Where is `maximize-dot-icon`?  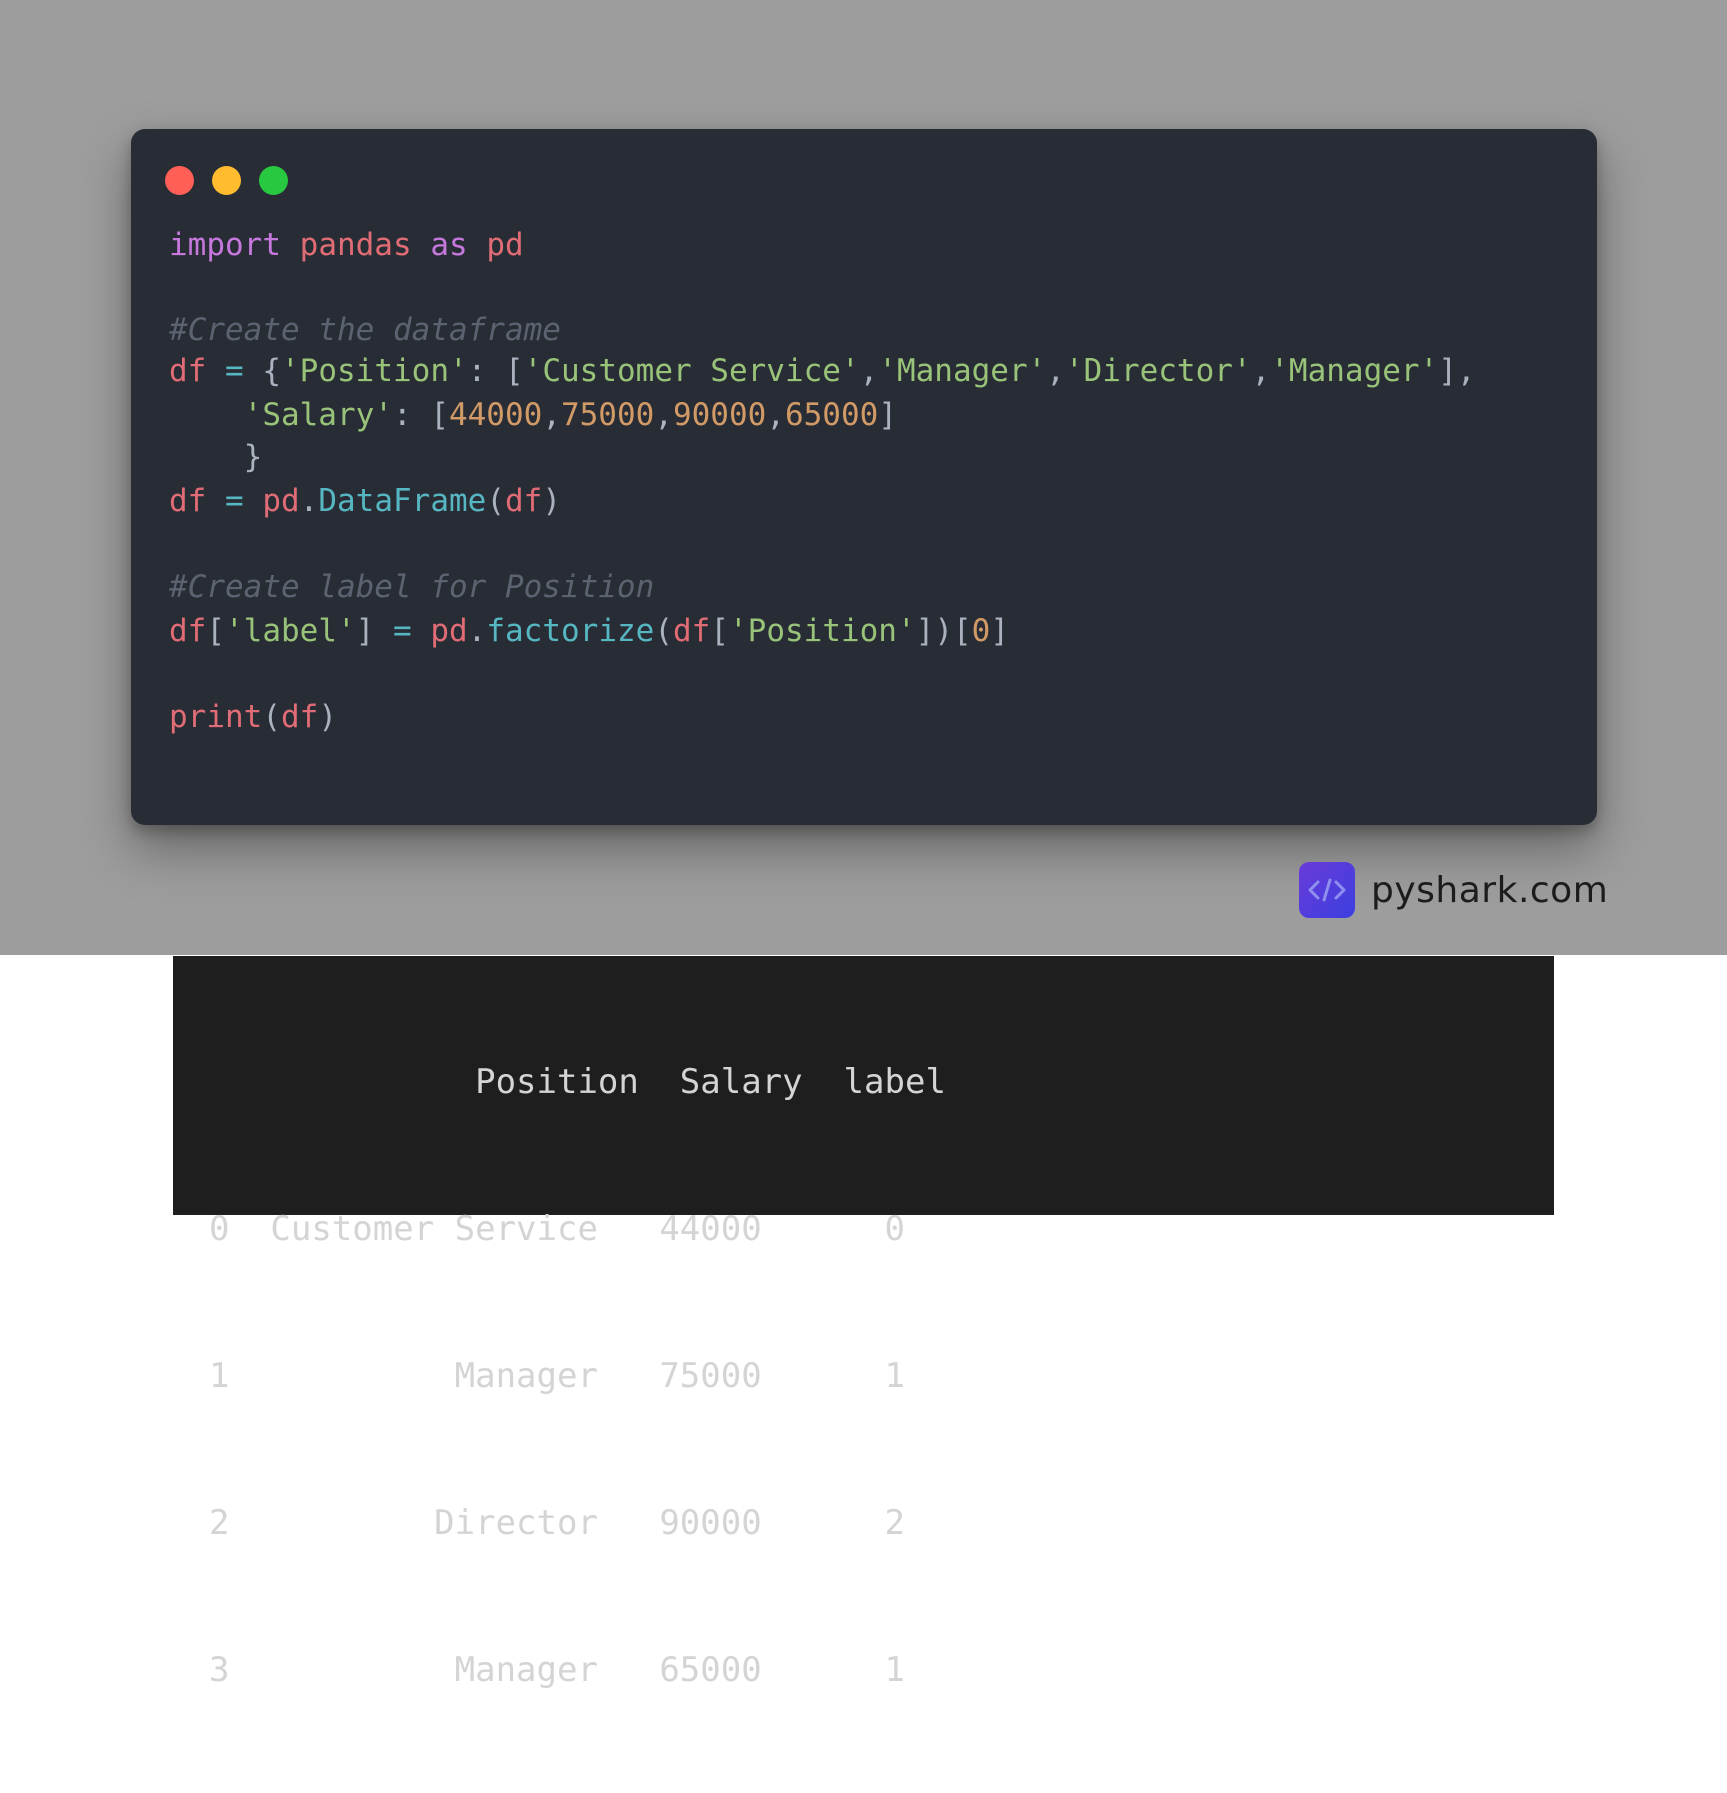 maximize-dot-icon is located at coordinates (273, 180).